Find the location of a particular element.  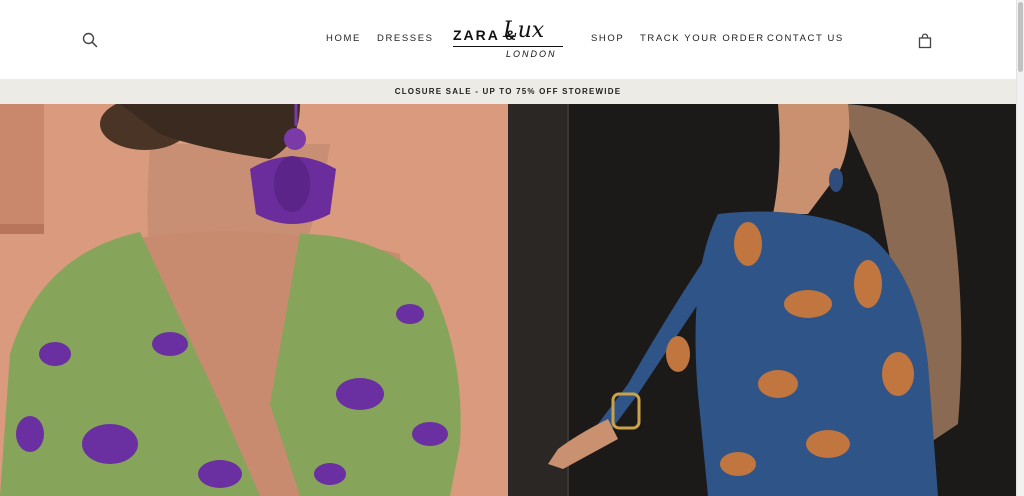

scrollbar-thumb is located at coordinates (1020, 37).